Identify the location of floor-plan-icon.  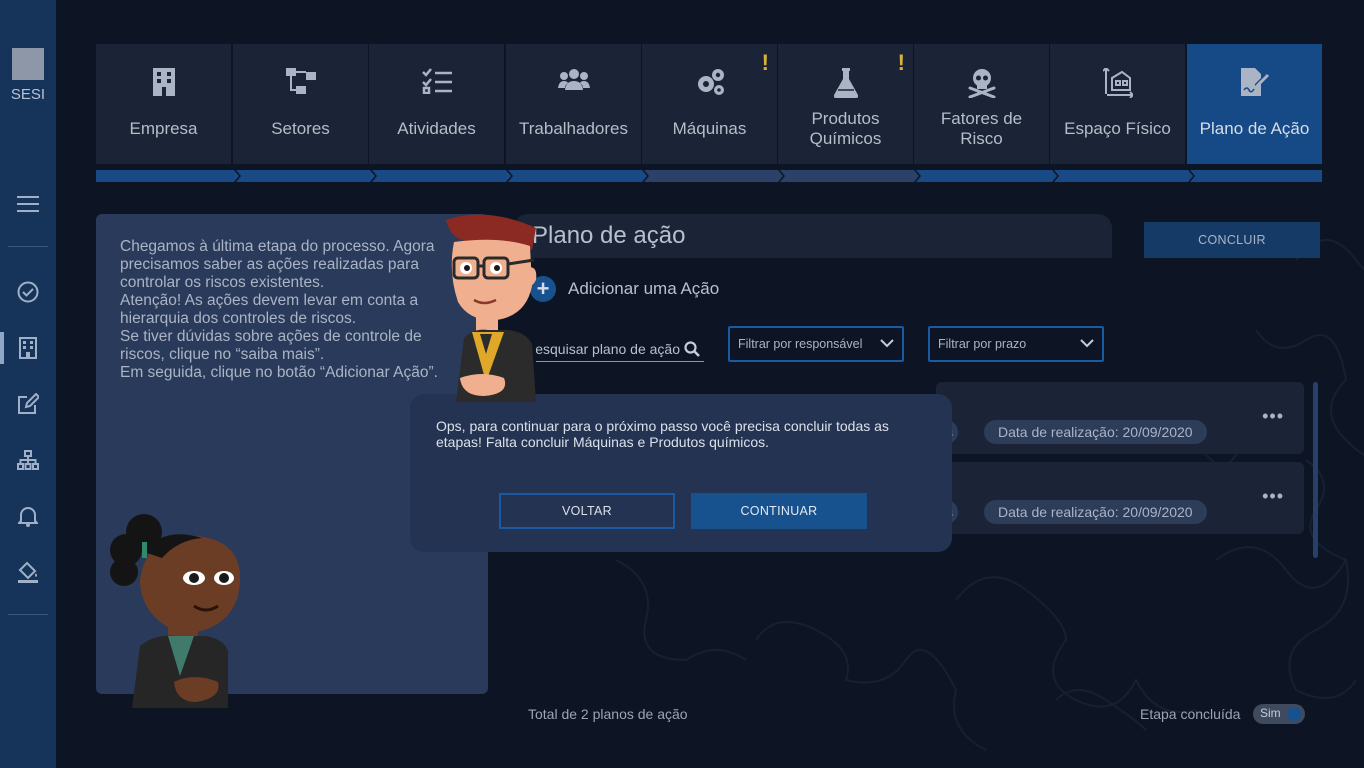
(1117, 83).